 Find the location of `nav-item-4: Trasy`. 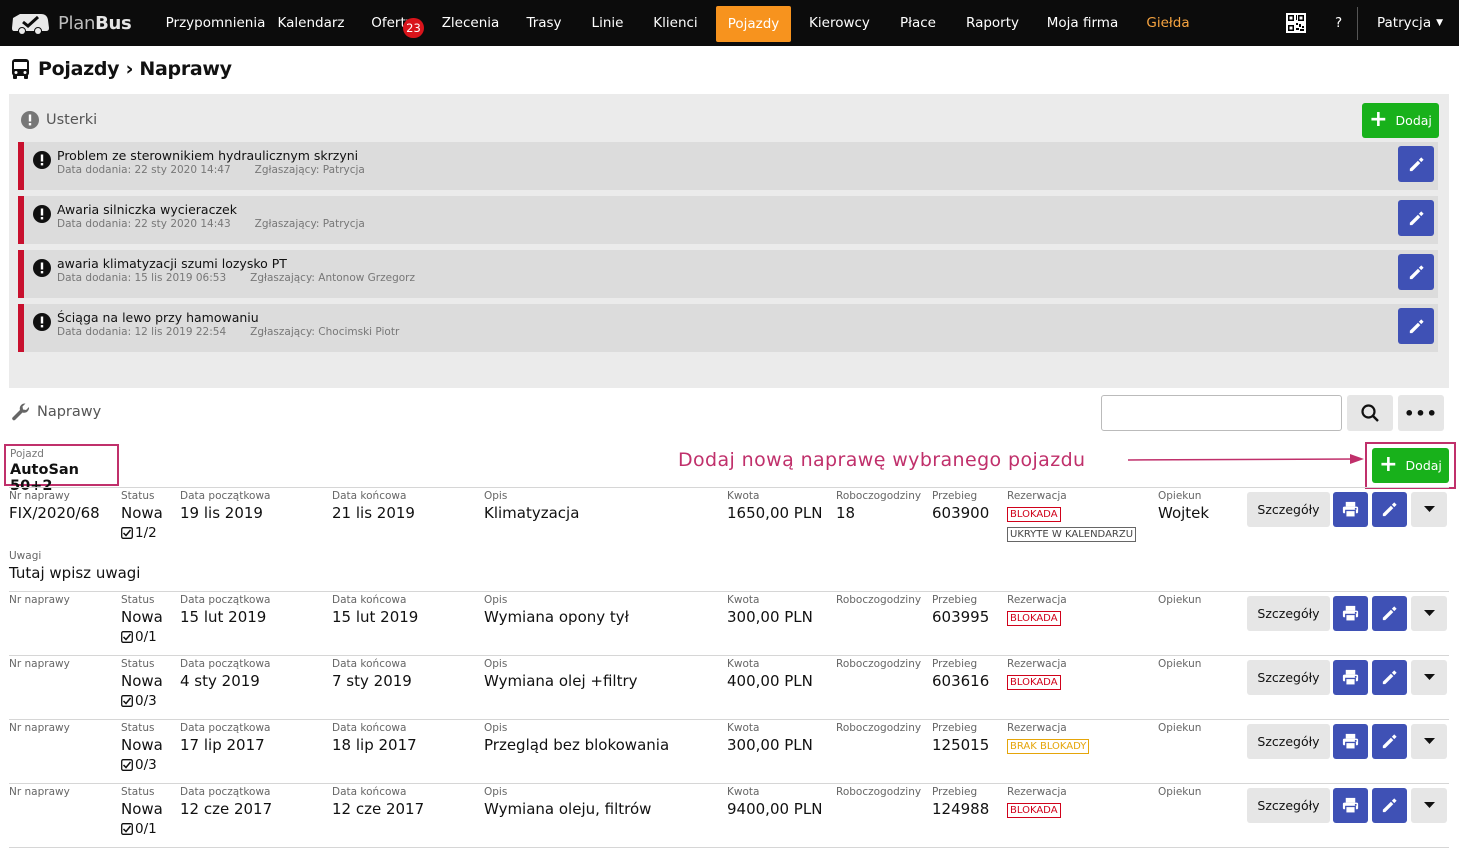

nav-item-4: Trasy is located at coordinates (544, 23).